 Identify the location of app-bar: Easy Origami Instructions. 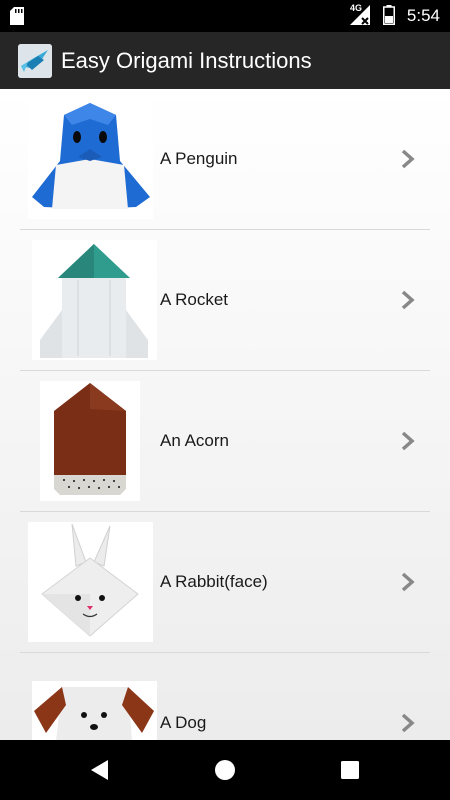
(225, 60).